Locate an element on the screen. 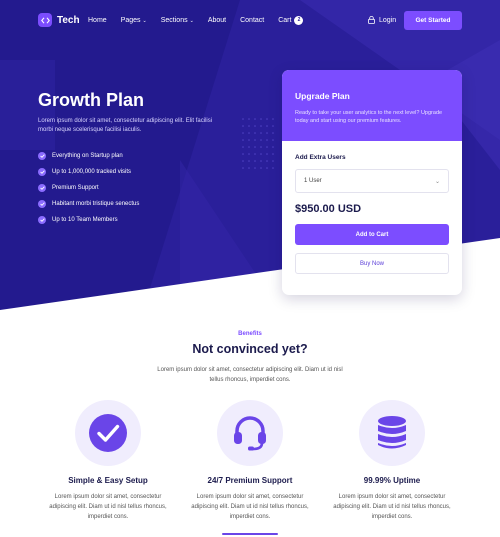 This screenshot has width=500, height=537. select-value: 1 User is located at coordinates (313, 181).